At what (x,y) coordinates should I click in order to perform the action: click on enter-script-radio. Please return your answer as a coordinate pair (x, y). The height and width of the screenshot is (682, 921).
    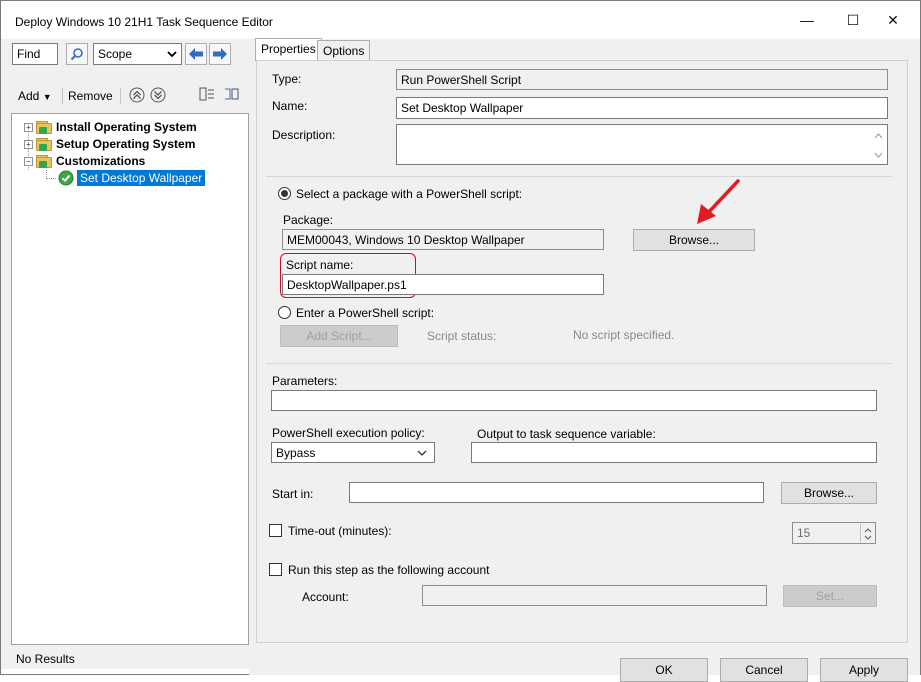
    Looking at the image, I should click on (284, 312).